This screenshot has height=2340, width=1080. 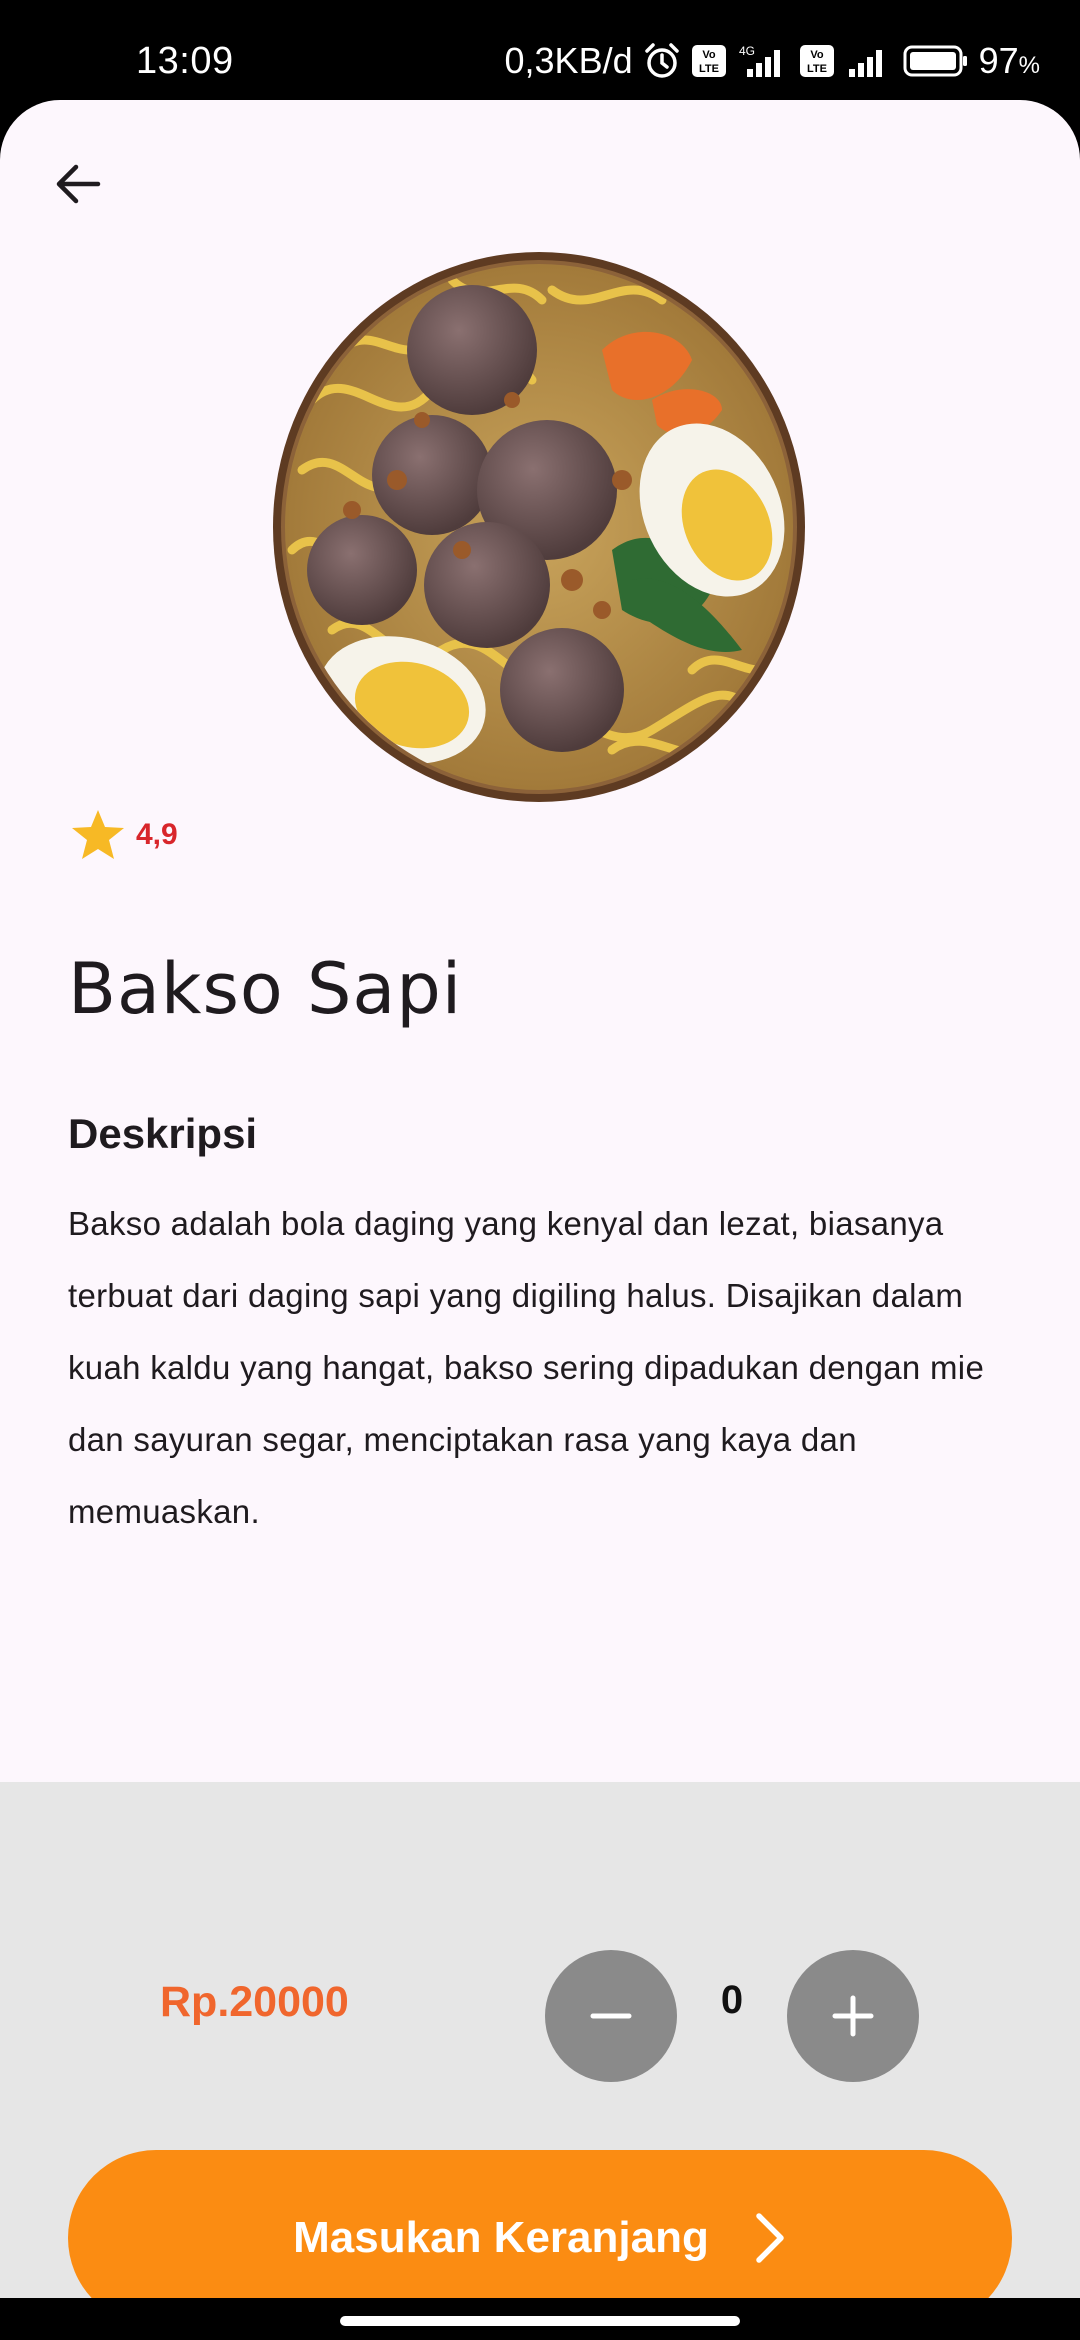 I want to click on volte-icon: Vo LTE, so click(x=709, y=61).